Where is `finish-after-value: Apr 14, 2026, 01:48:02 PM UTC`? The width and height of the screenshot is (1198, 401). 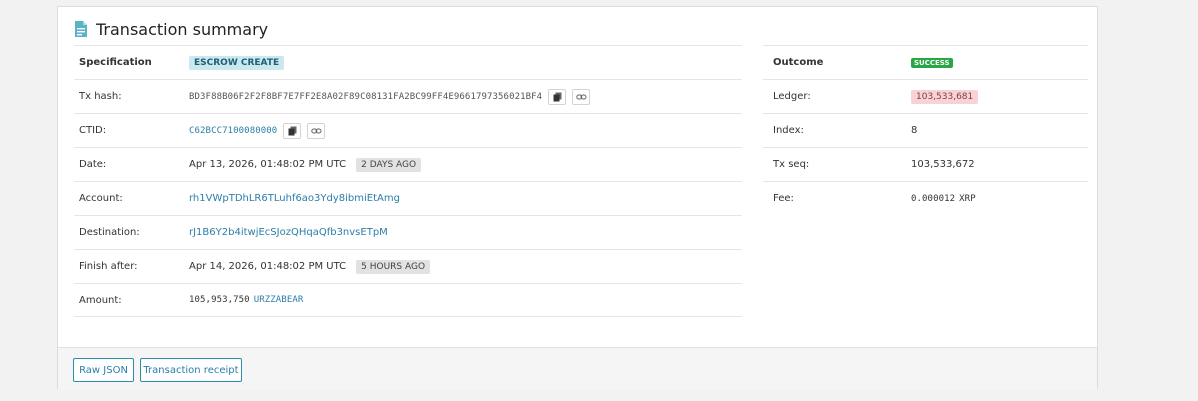
finish-after-value: Apr 14, 2026, 01:48:02 PM UTC is located at coordinates (268, 266).